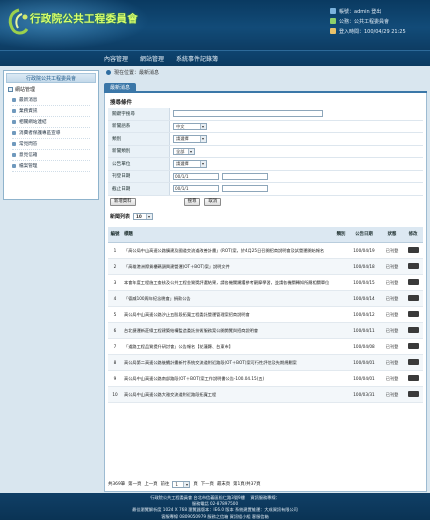  What do you see at coordinates (51, 122) in the screenshot?
I see `sidebar-item-links: 相關網站連結` at bounding box center [51, 122].